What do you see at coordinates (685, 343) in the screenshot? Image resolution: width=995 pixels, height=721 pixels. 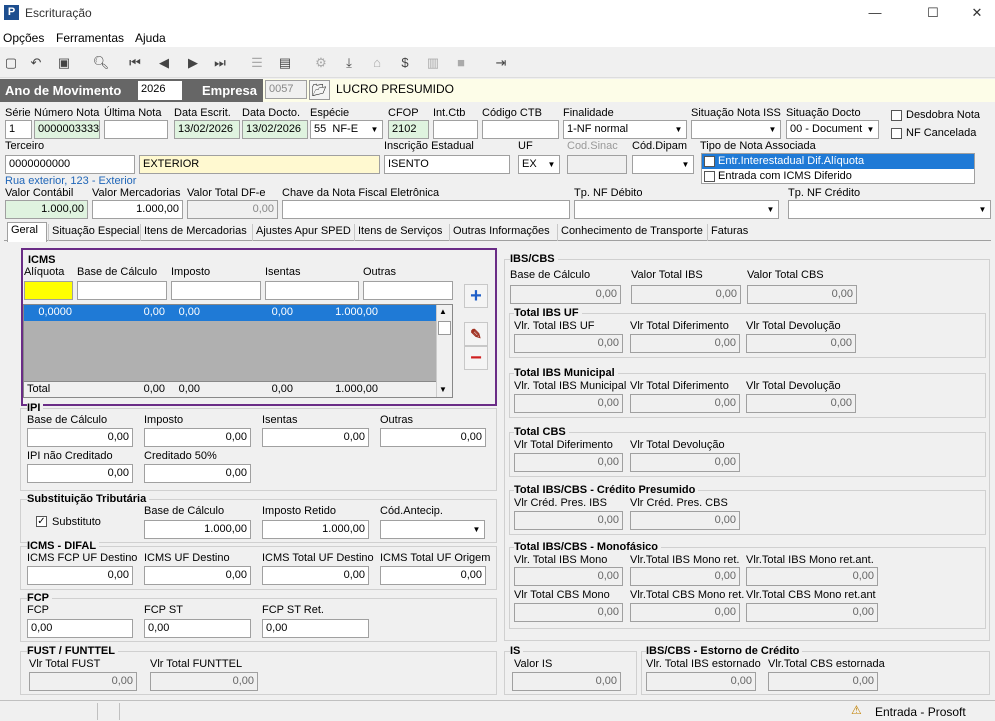 I see `ibsuf-b-input: 0,00` at bounding box center [685, 343].